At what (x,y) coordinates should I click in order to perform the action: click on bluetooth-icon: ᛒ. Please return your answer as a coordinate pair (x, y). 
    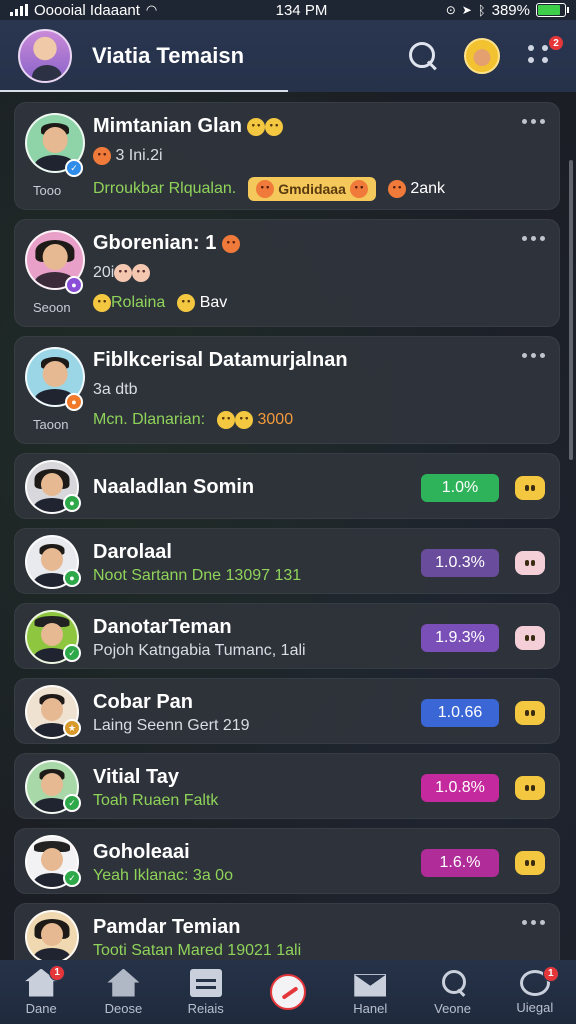
    Looking at the image, I should click on (481, 10).